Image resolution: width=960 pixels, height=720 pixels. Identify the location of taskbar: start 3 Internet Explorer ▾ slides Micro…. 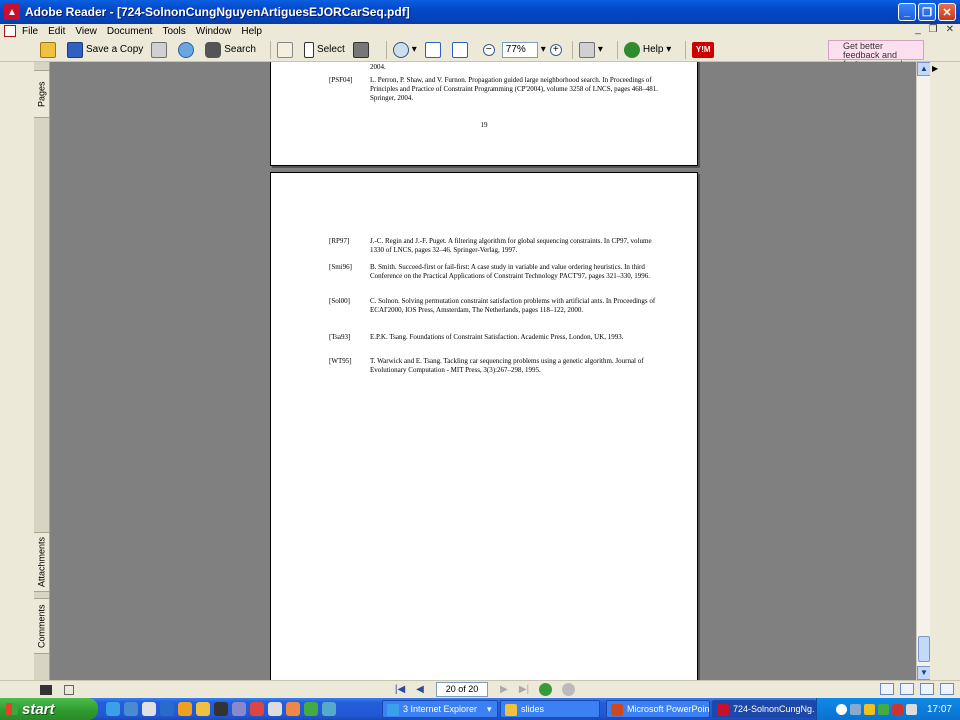
(480, 709).